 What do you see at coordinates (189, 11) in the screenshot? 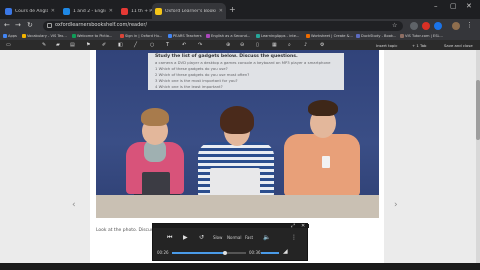
I see `browser-tab-active: Oxford Learner's Bookshelf ✕` at bounding box center [189, 11].